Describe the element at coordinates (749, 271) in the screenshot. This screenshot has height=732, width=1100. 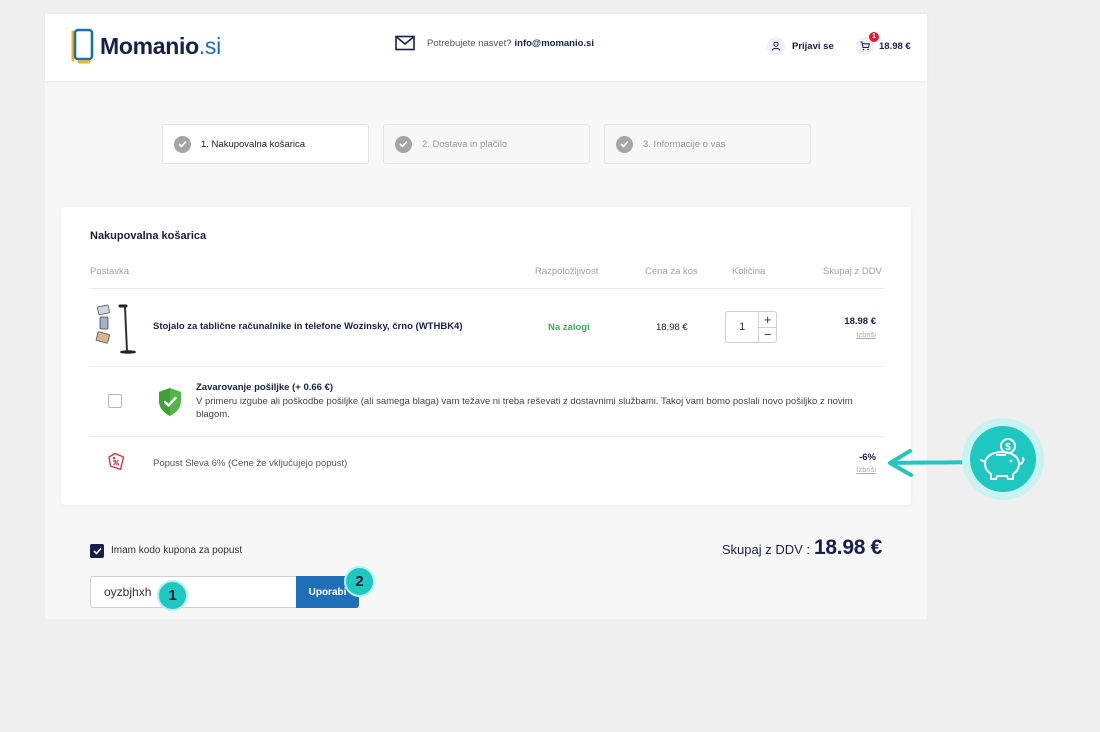
I see `column-header-quantity: Količina` at that location.